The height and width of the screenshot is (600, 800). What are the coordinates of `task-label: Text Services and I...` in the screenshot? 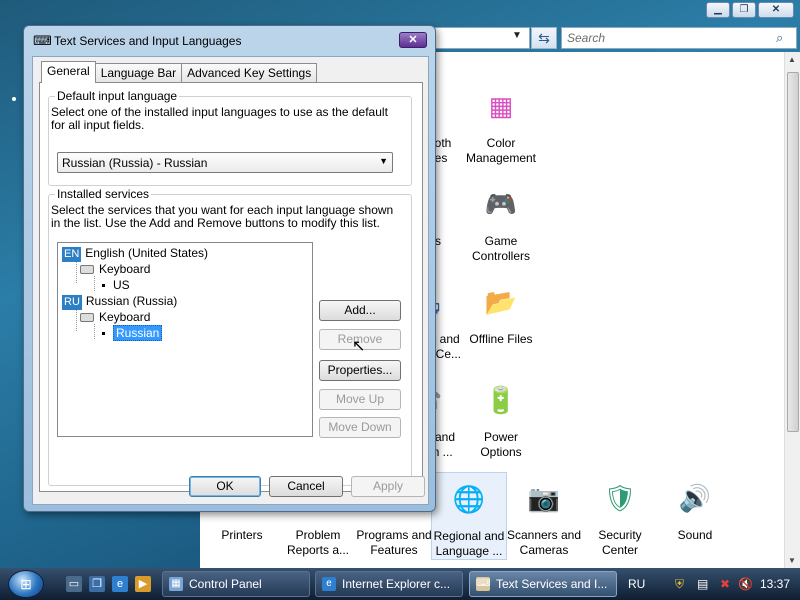 It's located at (552, 584).